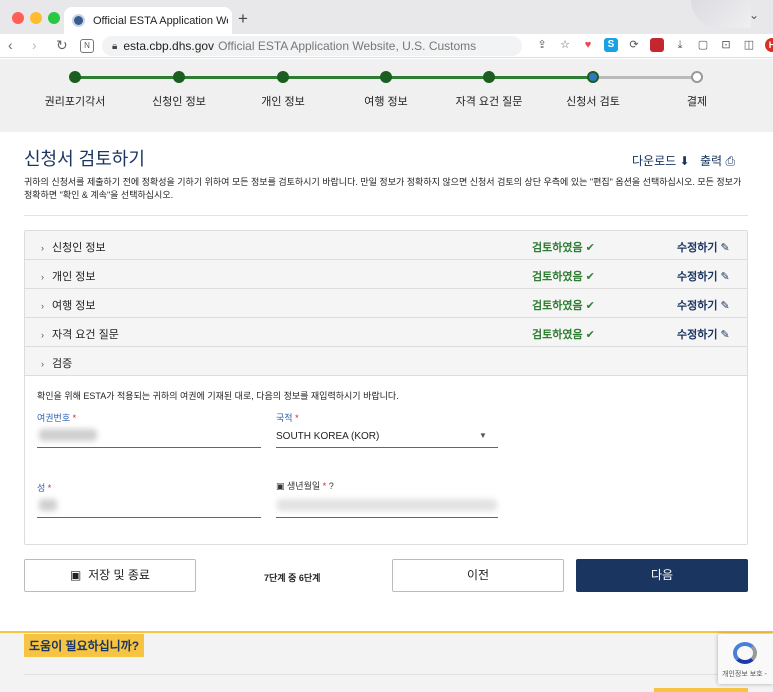 This screenshot has height=692, width=773. Describe the element at coordinates (697, 102) in the screenshot. I see `progress-step-label: 결제` at that location.